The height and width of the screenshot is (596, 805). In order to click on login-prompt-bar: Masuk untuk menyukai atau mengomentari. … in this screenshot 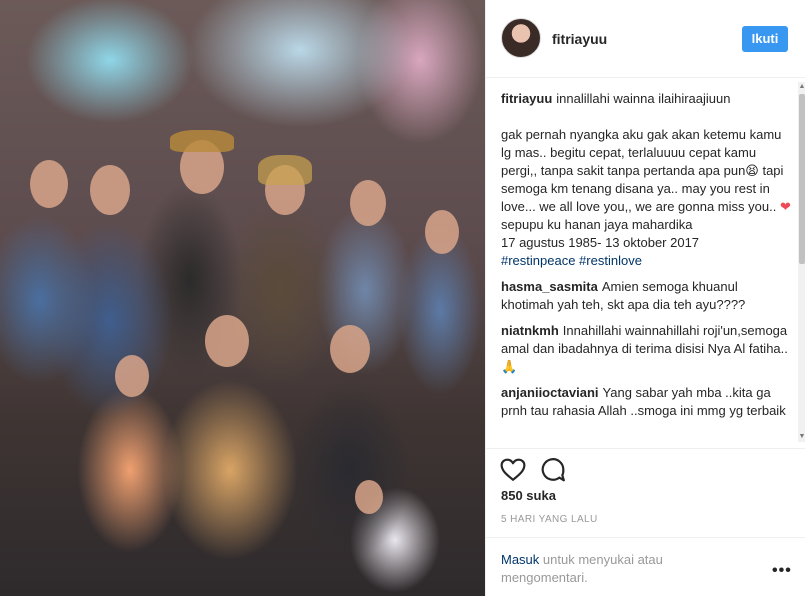, I will do `click(645, 566)`.